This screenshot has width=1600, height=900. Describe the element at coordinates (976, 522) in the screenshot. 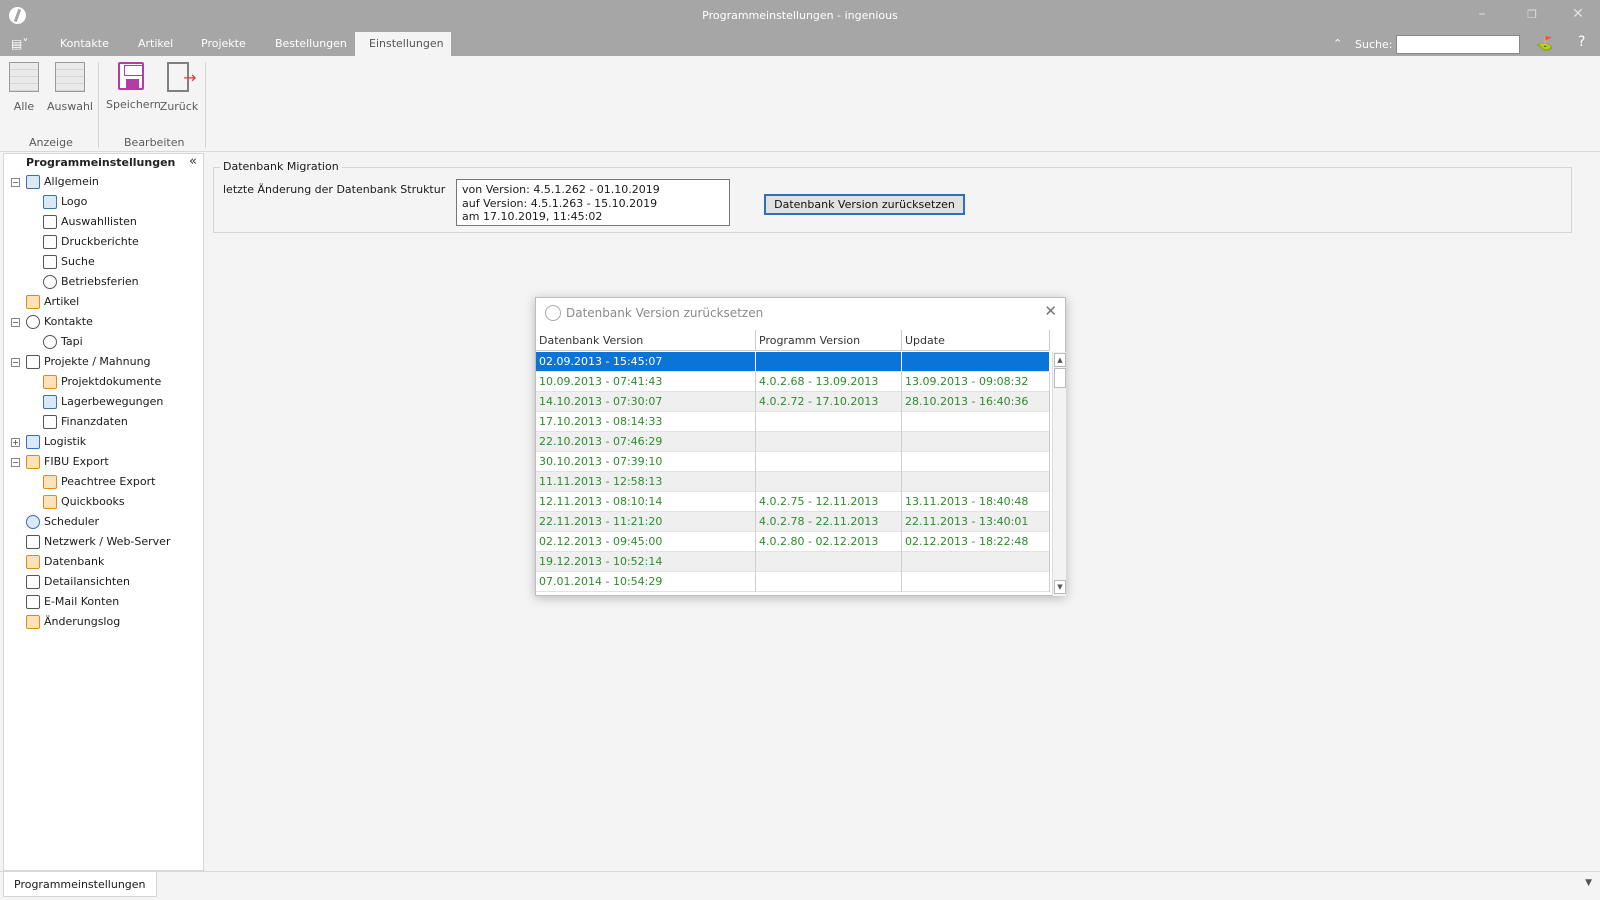

I see `cell-update: 22.11.2013 - 13:40:01` at that location.